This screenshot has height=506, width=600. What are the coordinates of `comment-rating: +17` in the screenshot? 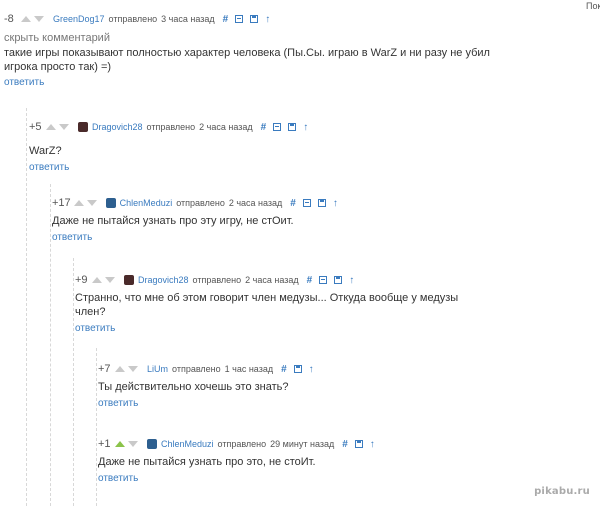 It's located at (61, 203).